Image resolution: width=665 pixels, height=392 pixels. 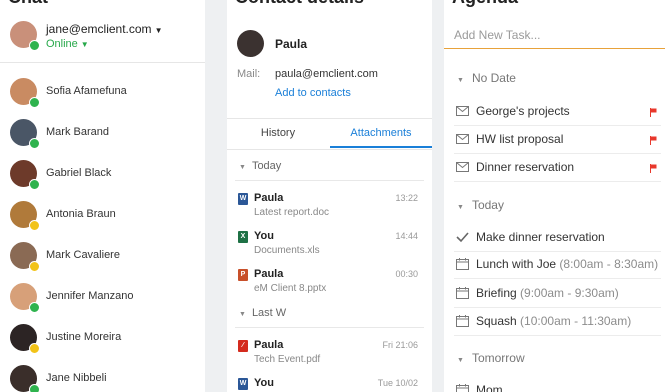 What do you see at coordinates (83, 255) in the screenshot?
I see `contact-name: Mark Cavaliere` at bounding box center [83, 255].